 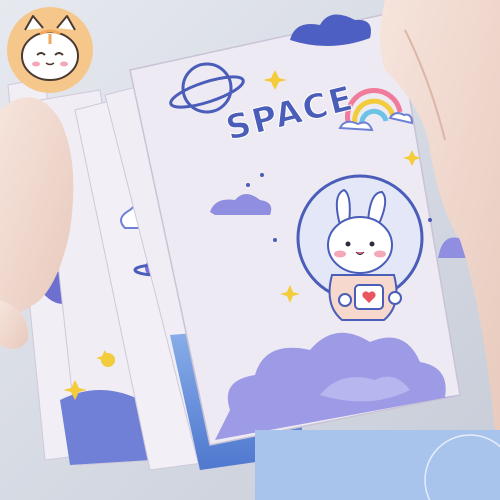 I want to click on bottom-blue-panel, so click(x=377, y=465).